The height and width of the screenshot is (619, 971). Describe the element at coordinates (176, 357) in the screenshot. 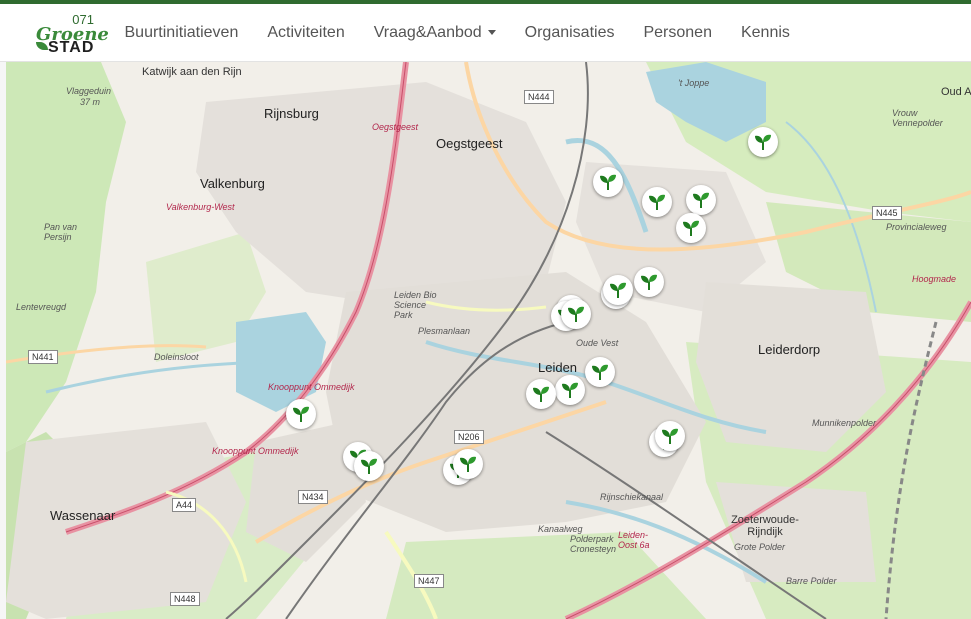

I see `street-doleinsloot: Doleinsloot` at that location.